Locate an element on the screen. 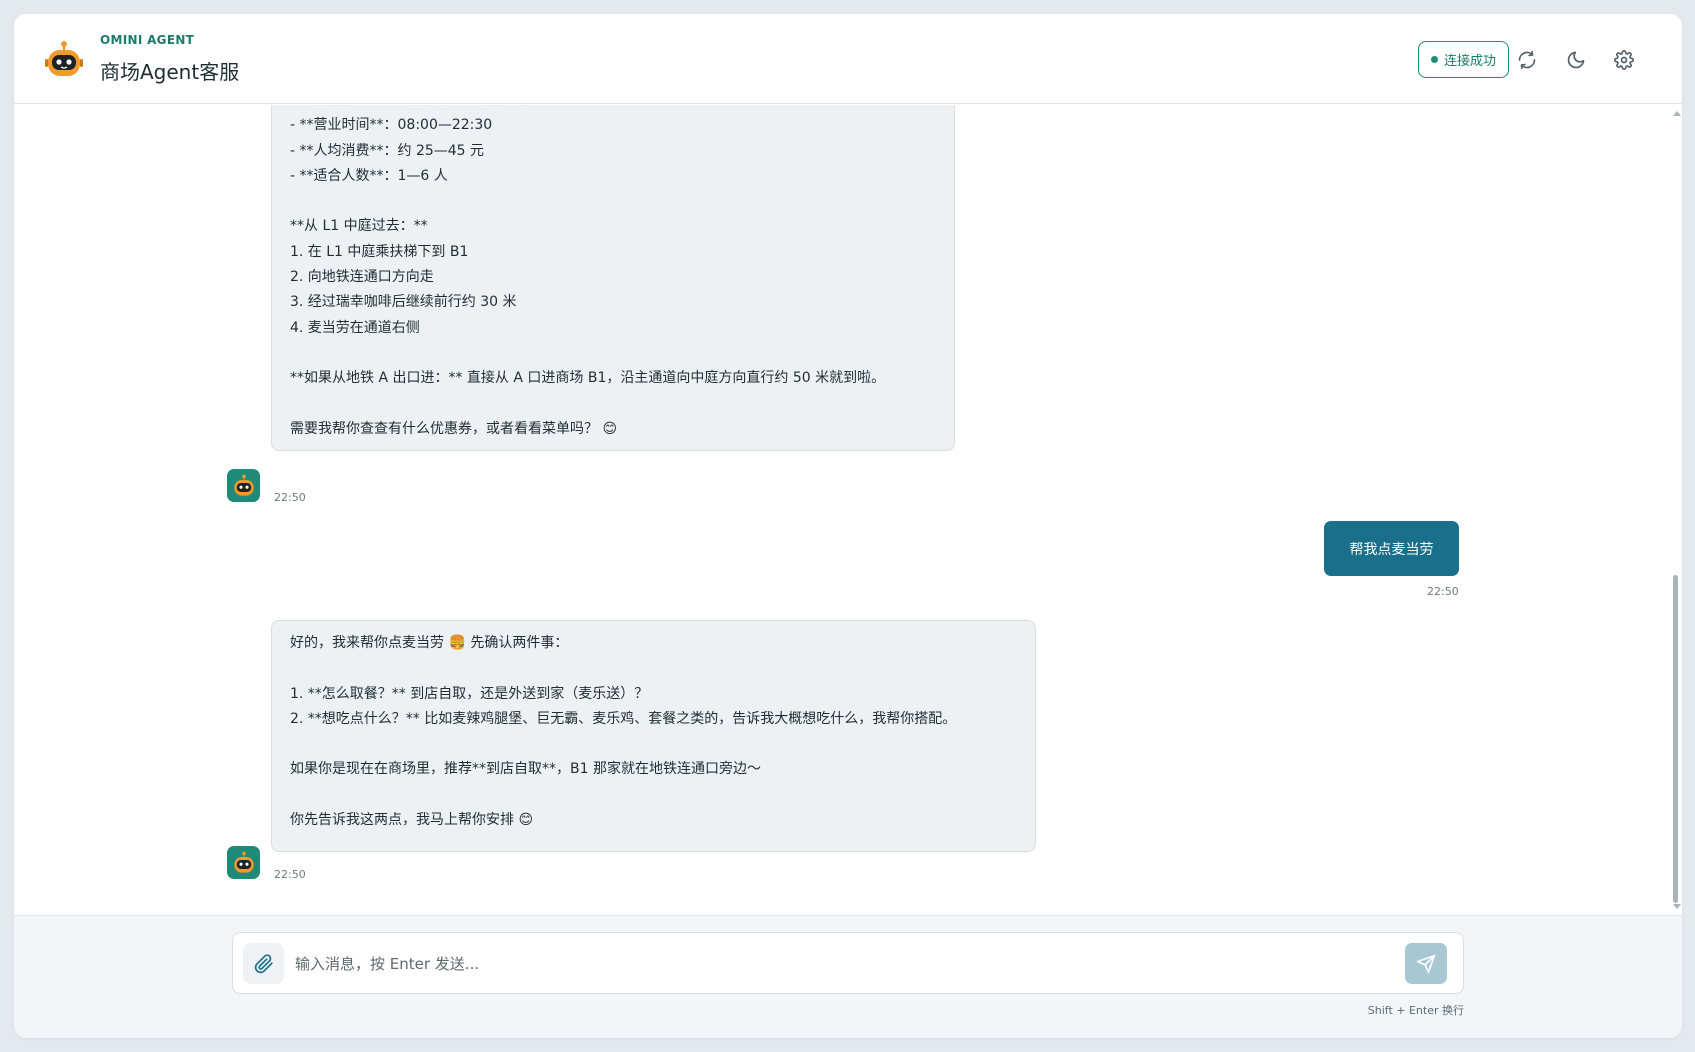 The height and width of the screenshot is (1052, 1695). send-button is located at coordinates (1426, 963).